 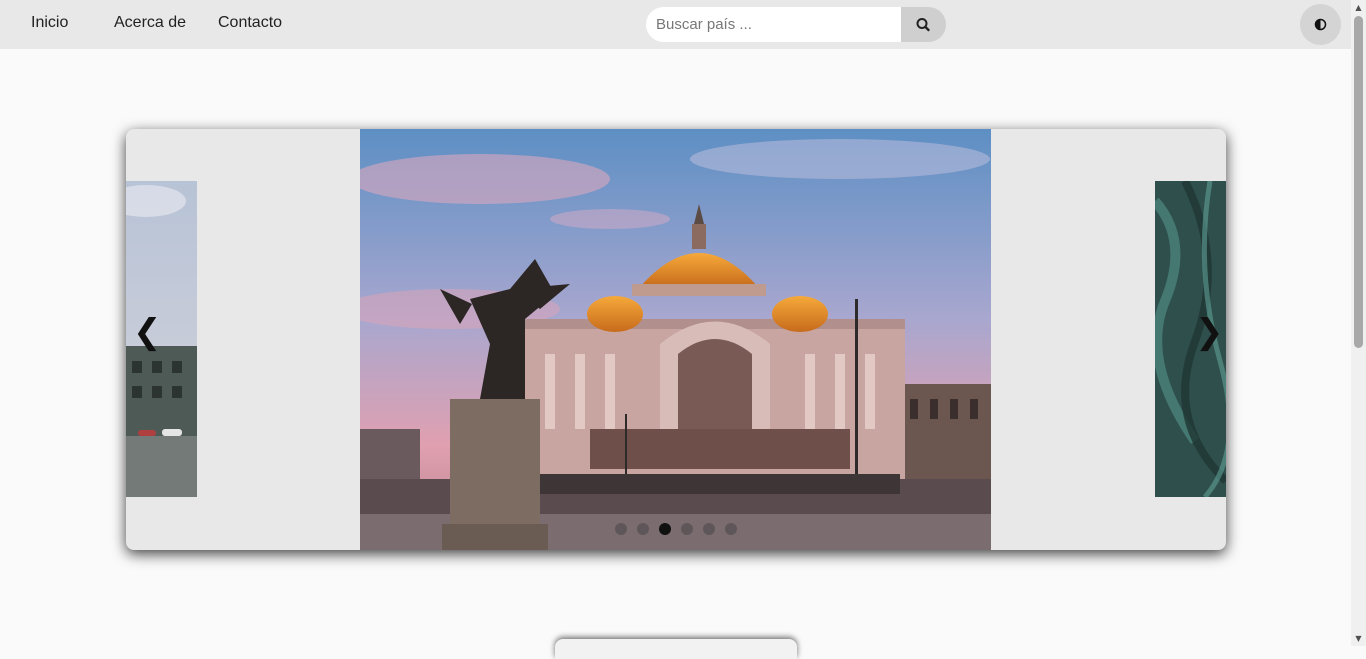 What do you see at coordinates (774, 24) in the screenshot?
I see `search-input` at bounding box center [774, 24].